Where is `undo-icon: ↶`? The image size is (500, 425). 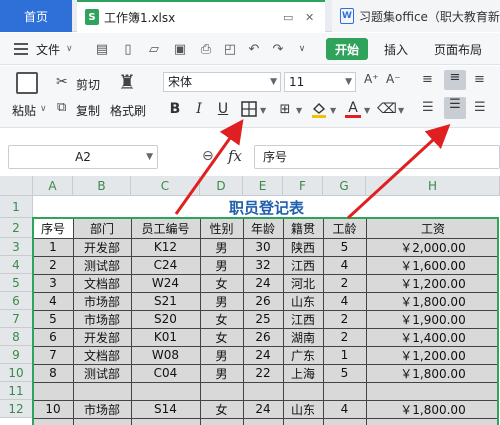
undo-icon: ↶ is located at coordinates (254, 49).